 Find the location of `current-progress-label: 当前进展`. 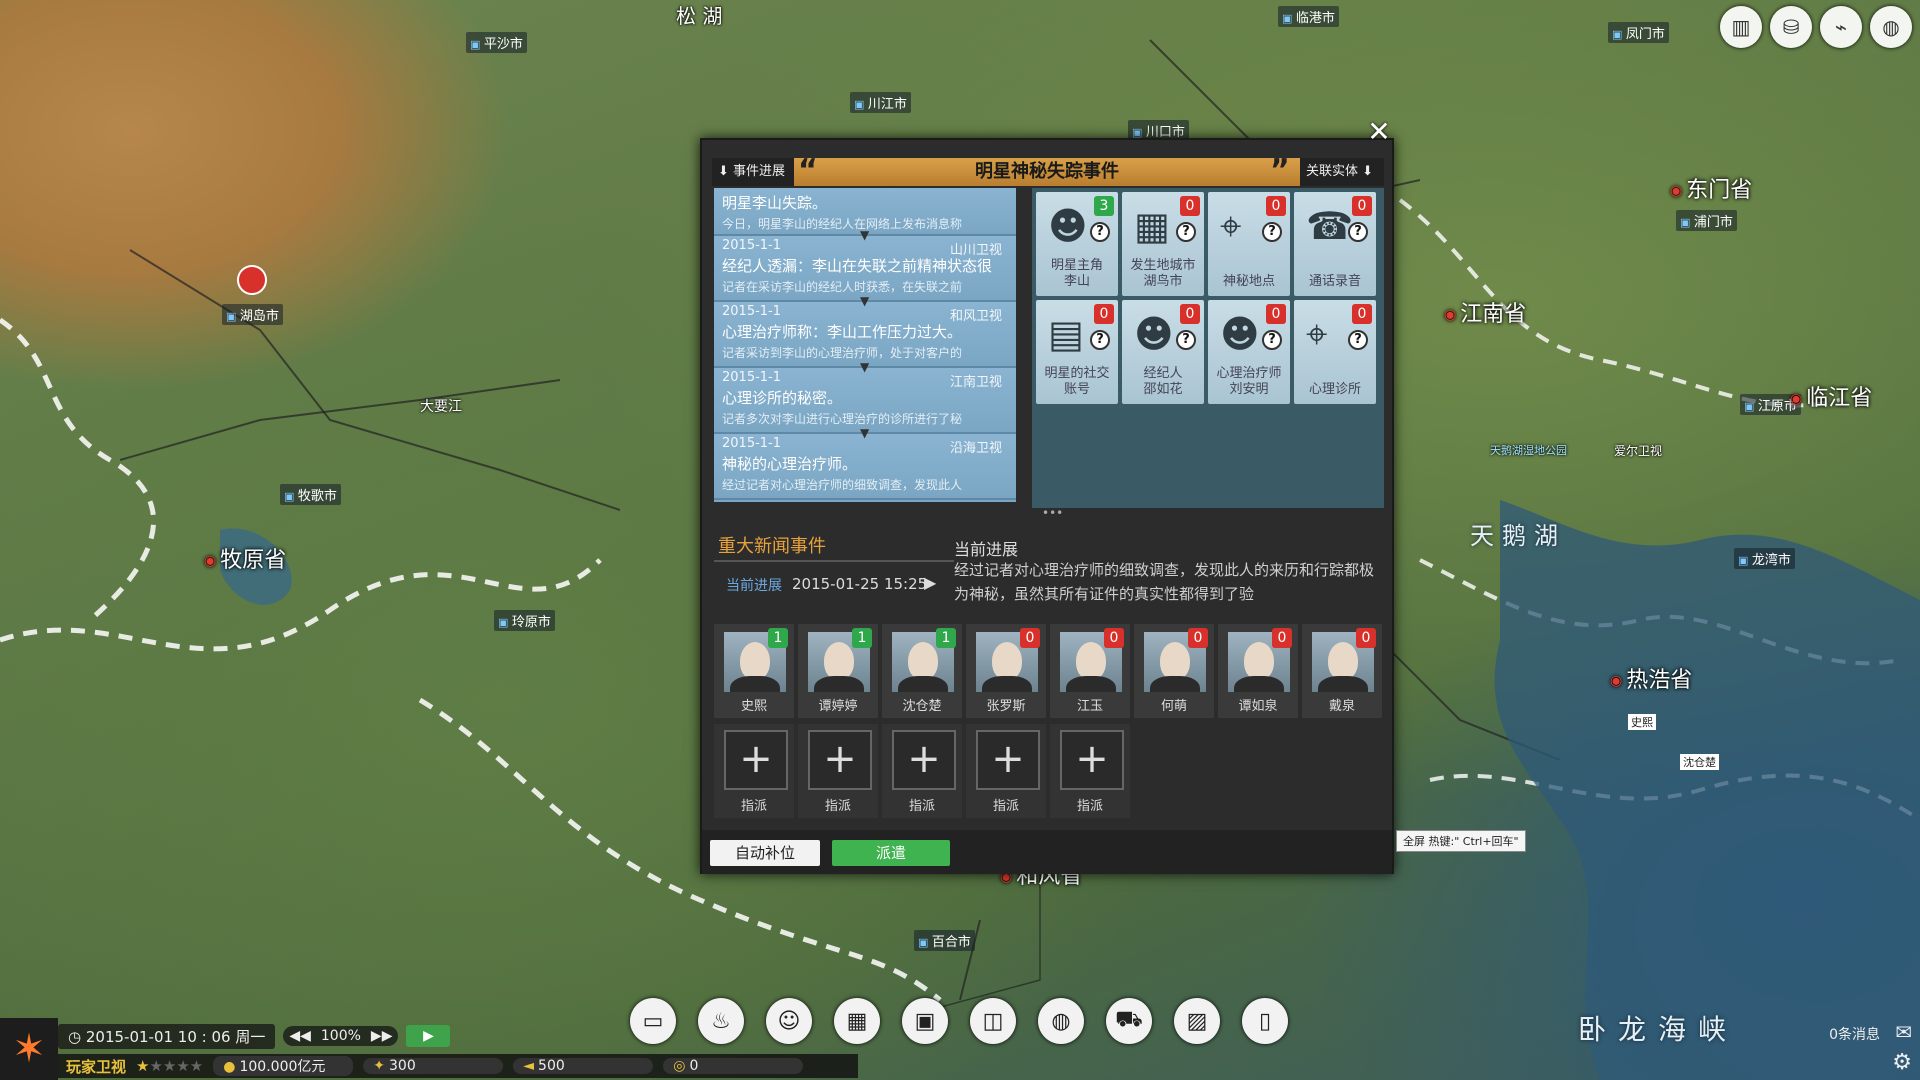

current-progress-label: 当前进展 is located at coordinates (986, 548).